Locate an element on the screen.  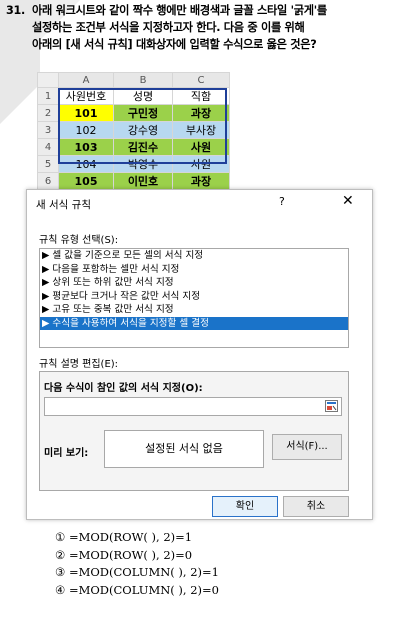
cell-a5: 104 is located at coordinates (86, 164).